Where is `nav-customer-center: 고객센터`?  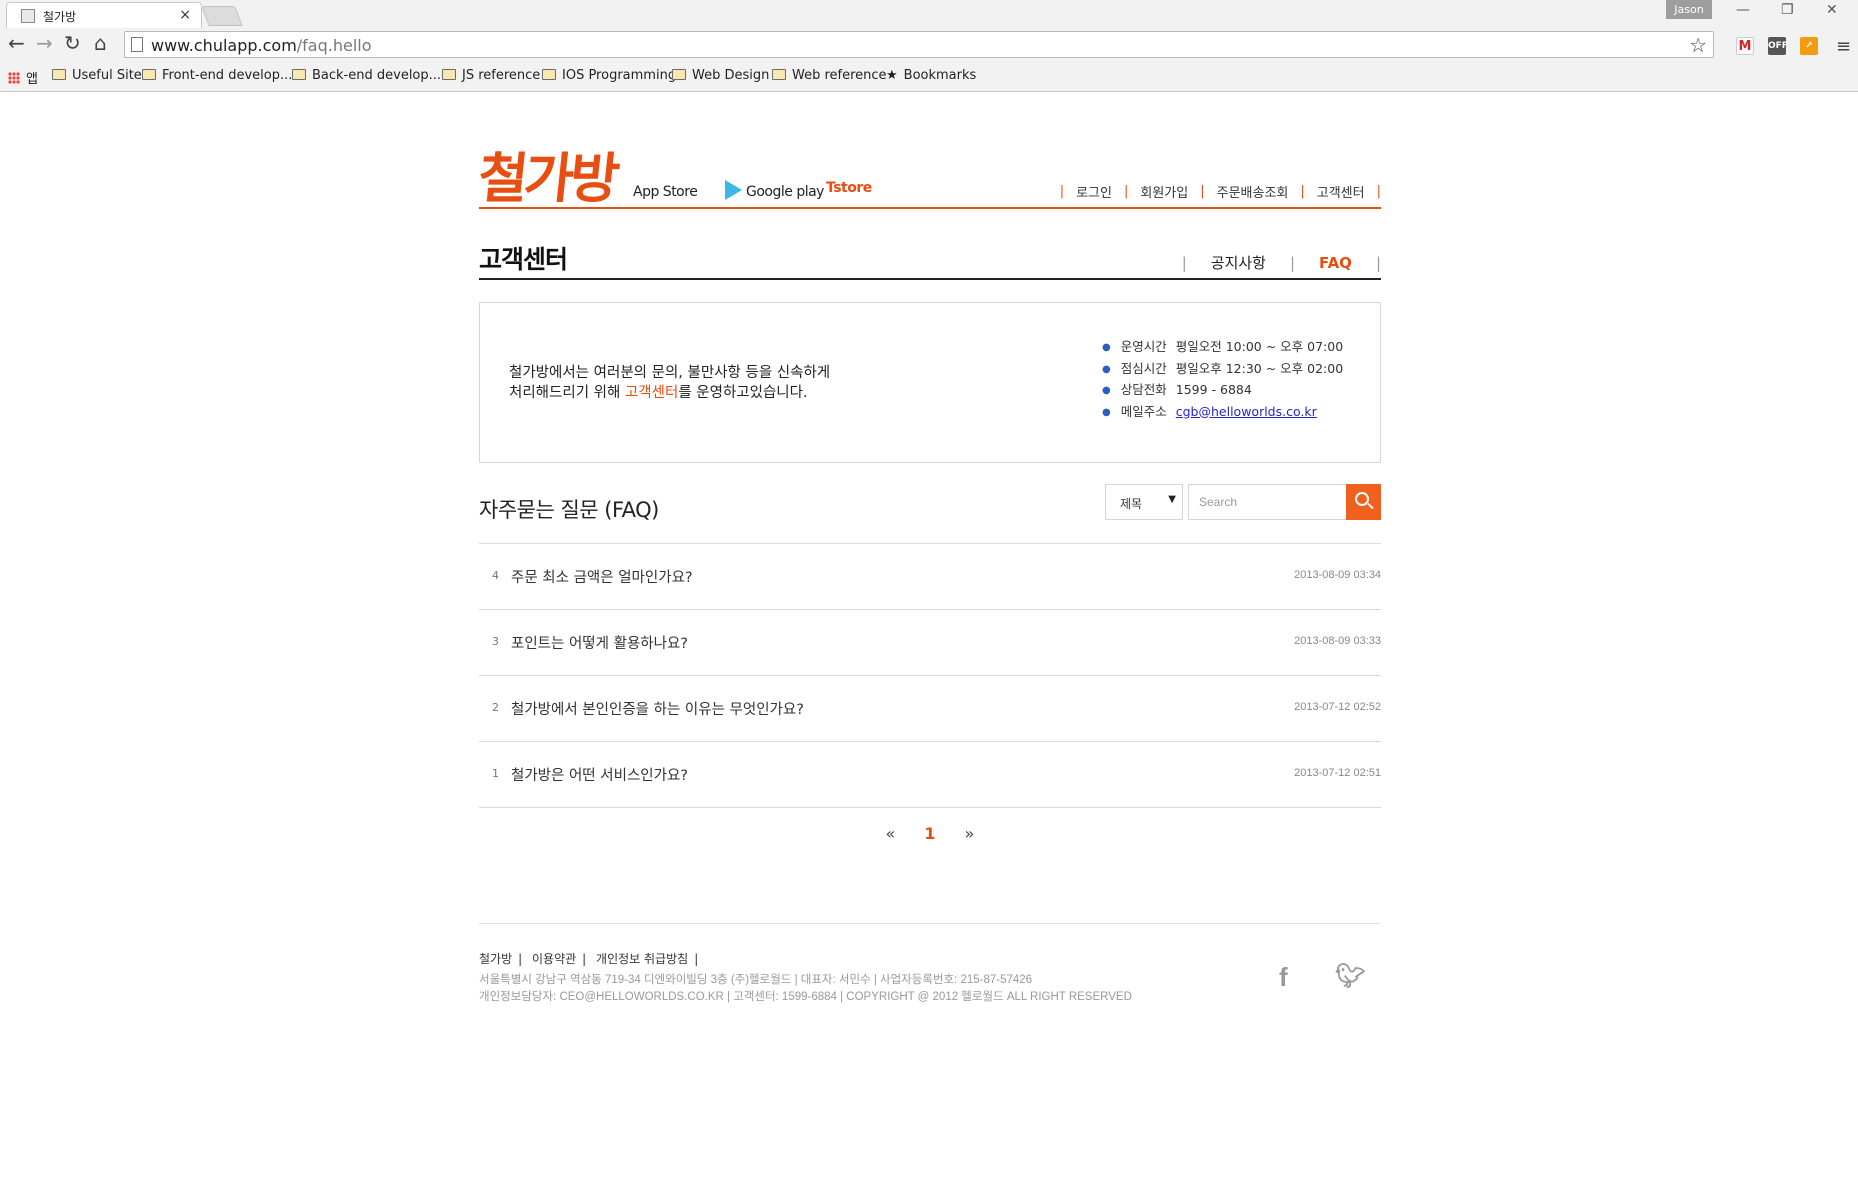 nav-customer-center: 고객센터 is located at coordinates (1341, 191).